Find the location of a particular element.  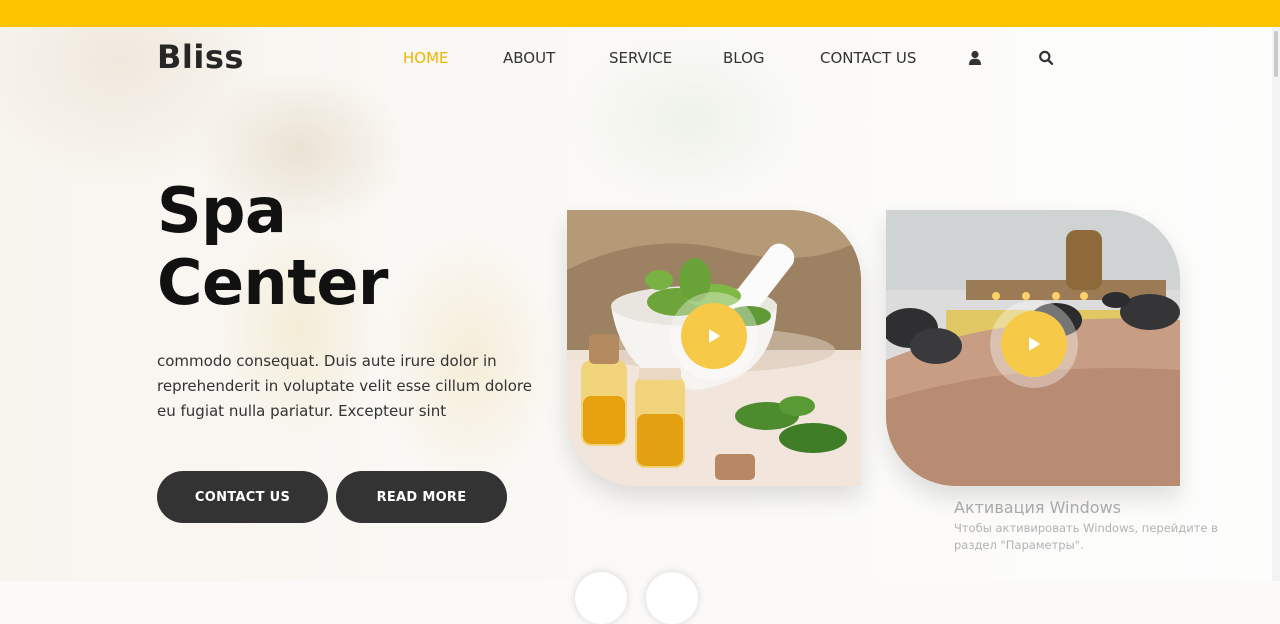

hero-title-line2: Center is located at coordinates (272, 282).